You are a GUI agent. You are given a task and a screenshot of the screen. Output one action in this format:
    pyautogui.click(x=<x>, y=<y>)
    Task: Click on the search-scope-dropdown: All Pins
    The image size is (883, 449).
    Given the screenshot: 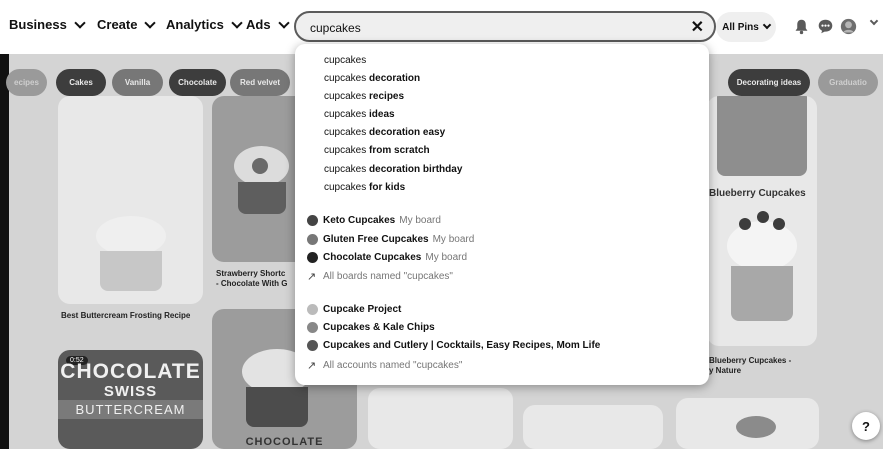 What is the action you would take?
    pyautogui.click(x=746, y=27)
    